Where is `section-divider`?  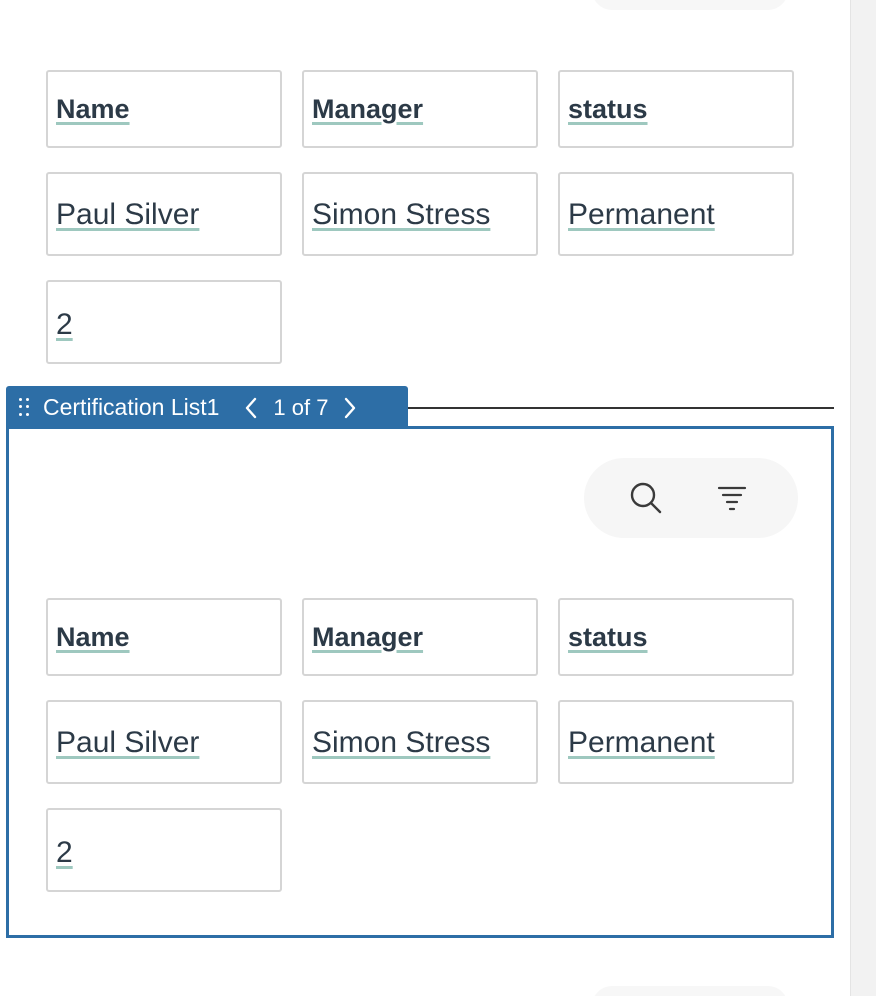 section-divider is located at coordinates (621, 408).